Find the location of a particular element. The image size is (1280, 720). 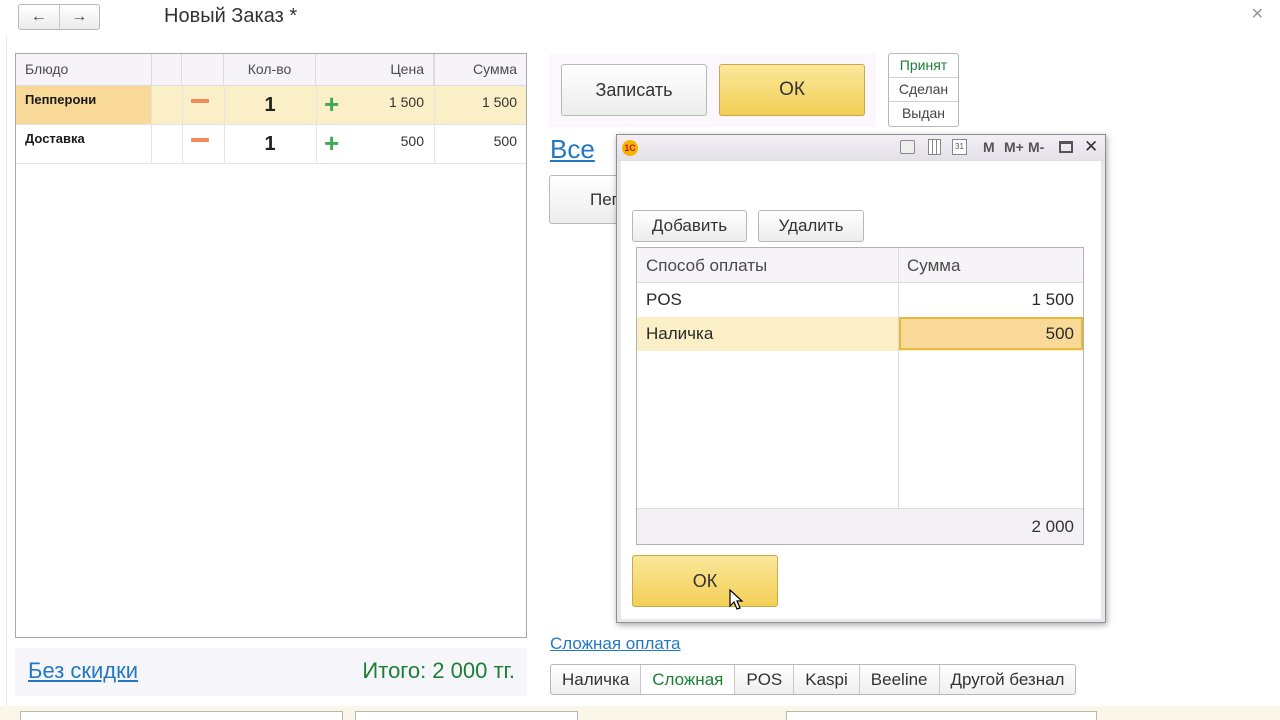

memory-button-m-minus: M- is located at coordinates (1036, 147).